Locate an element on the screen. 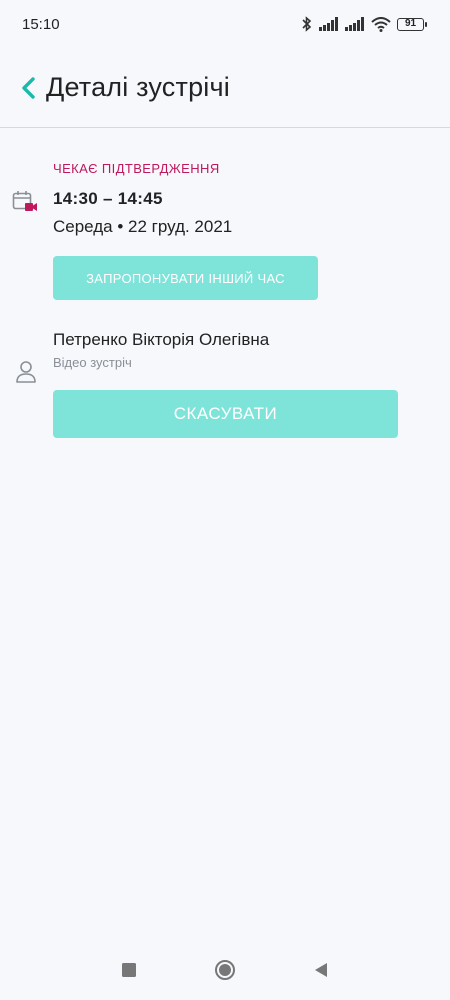  propose-other-time-button: Запропонувати інший час is located at coordinates (185, 278).